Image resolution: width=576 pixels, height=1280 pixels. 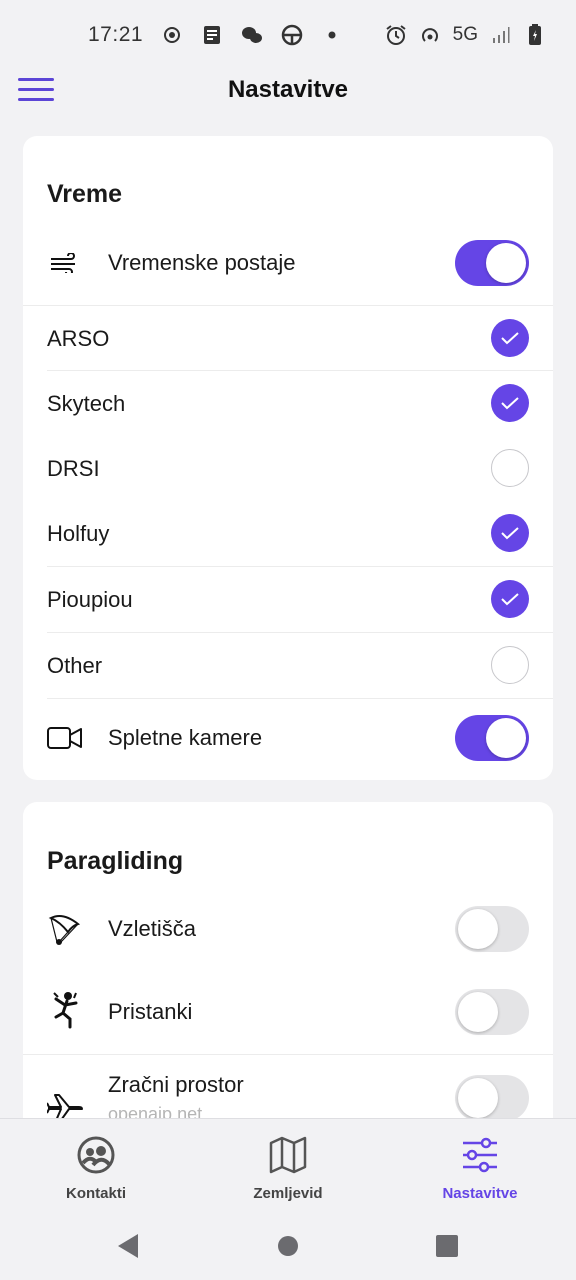 What do you see at coordinates (202, 262) in the screenshot?
I see `weather-stations-label: Vremenske postaje` at bounding box center [202, 262].